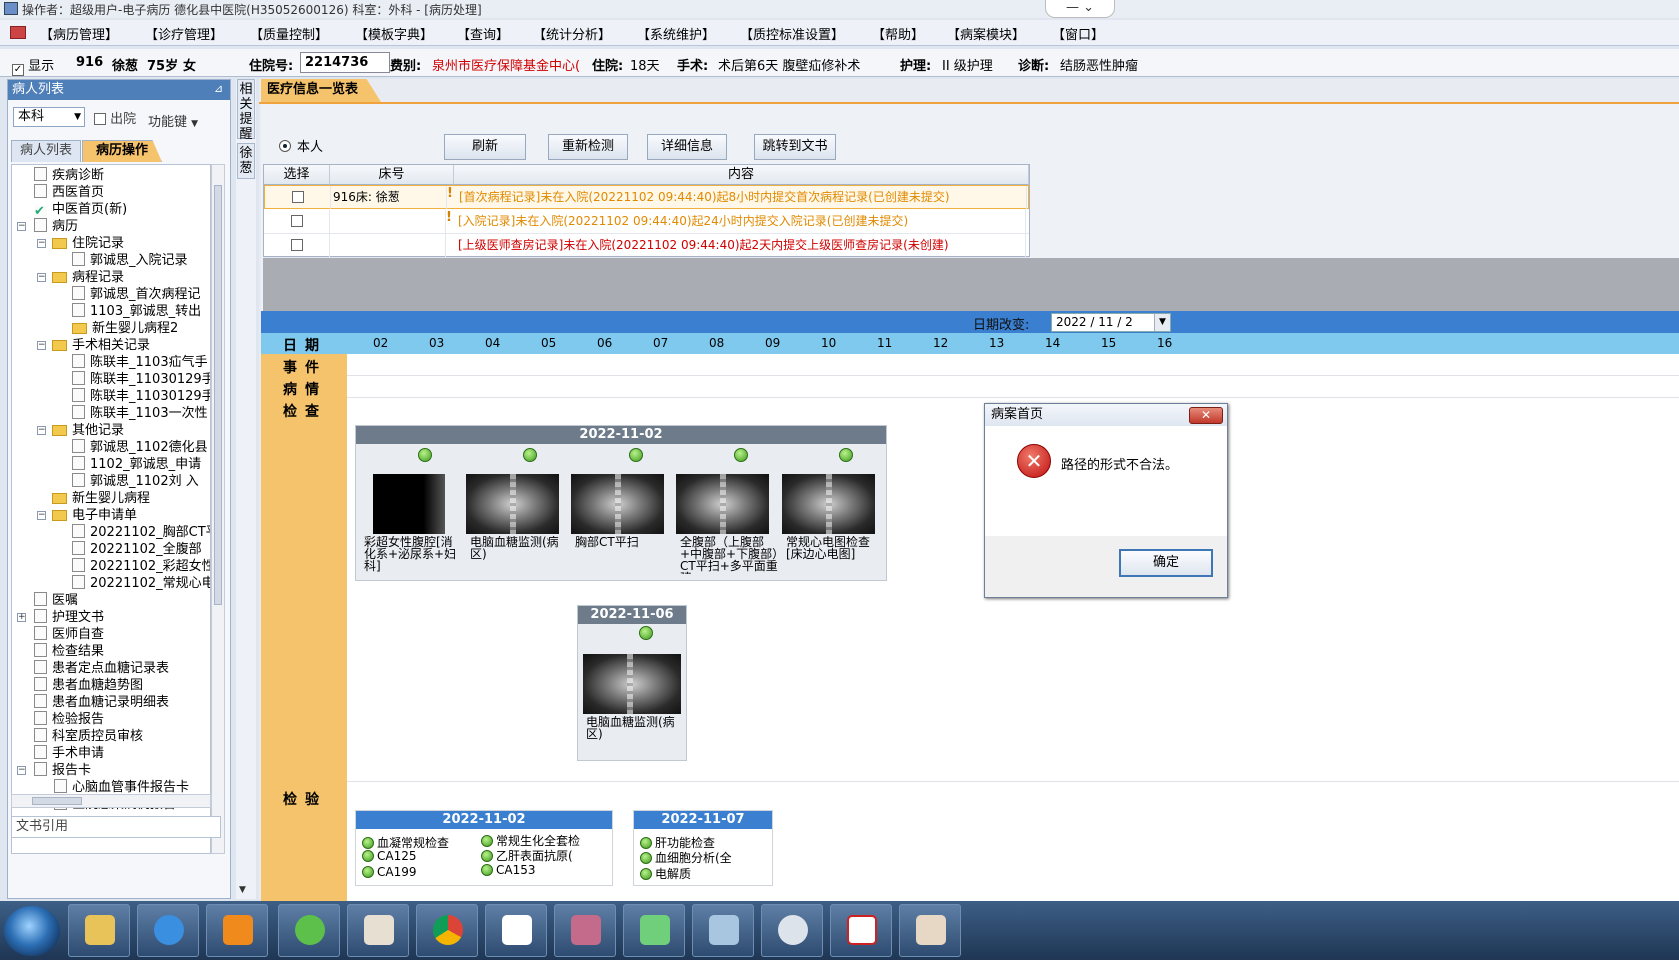 The height and width of the screenshot is (960, 1679). I want to click on self-radio: 本人, so click(301, 145).